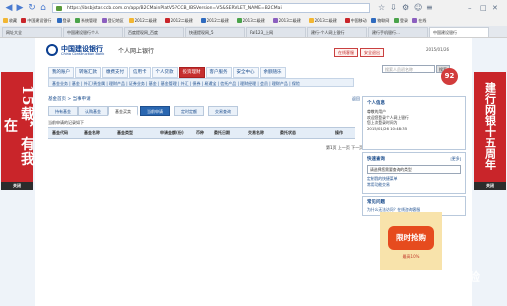 The image size is (507, 306). Describe the element at coordinates (490, 131) in the screenshot. I see `right-ad-banner: 建行网银十五周年 关闭` at that location.